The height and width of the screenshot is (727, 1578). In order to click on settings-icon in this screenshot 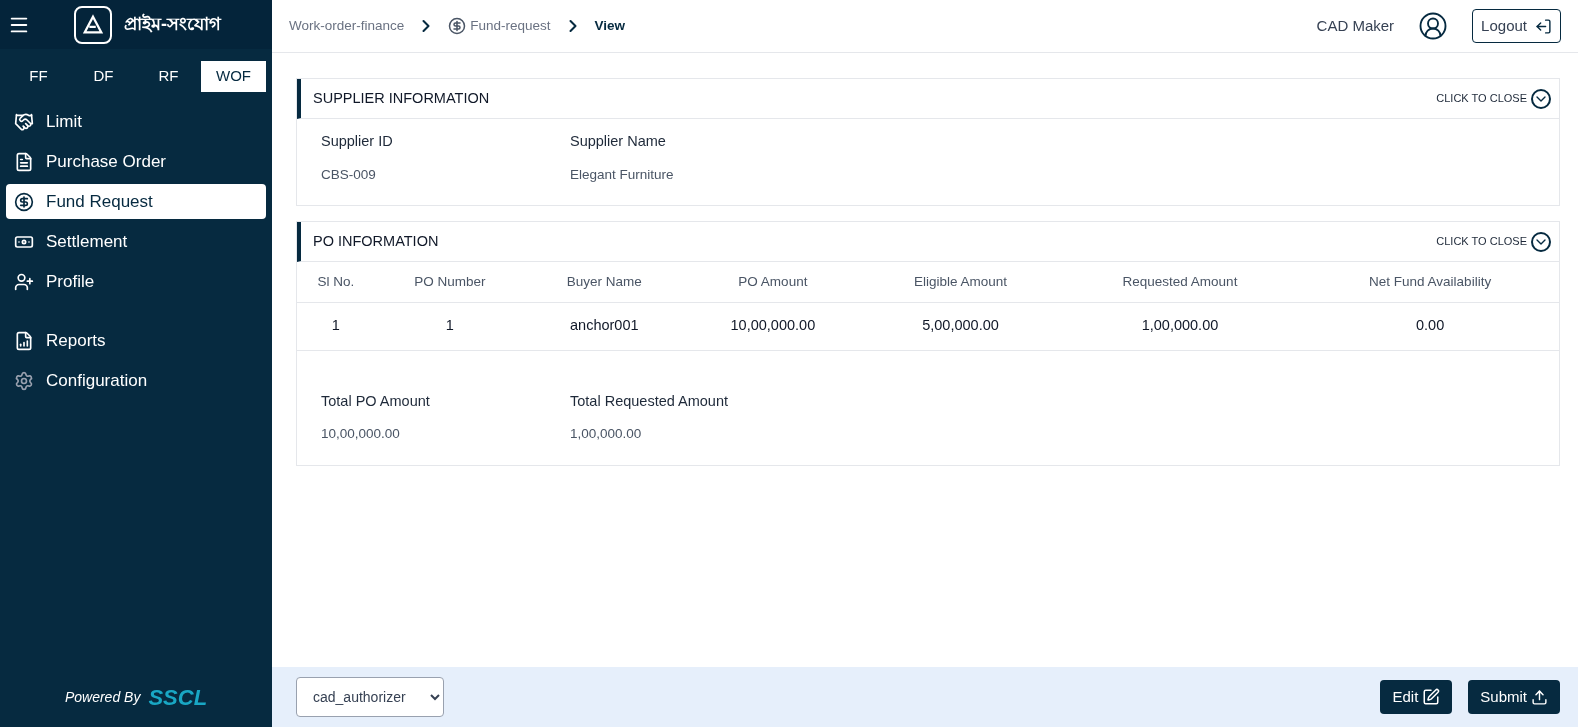, I will do `click(24, 380)`.